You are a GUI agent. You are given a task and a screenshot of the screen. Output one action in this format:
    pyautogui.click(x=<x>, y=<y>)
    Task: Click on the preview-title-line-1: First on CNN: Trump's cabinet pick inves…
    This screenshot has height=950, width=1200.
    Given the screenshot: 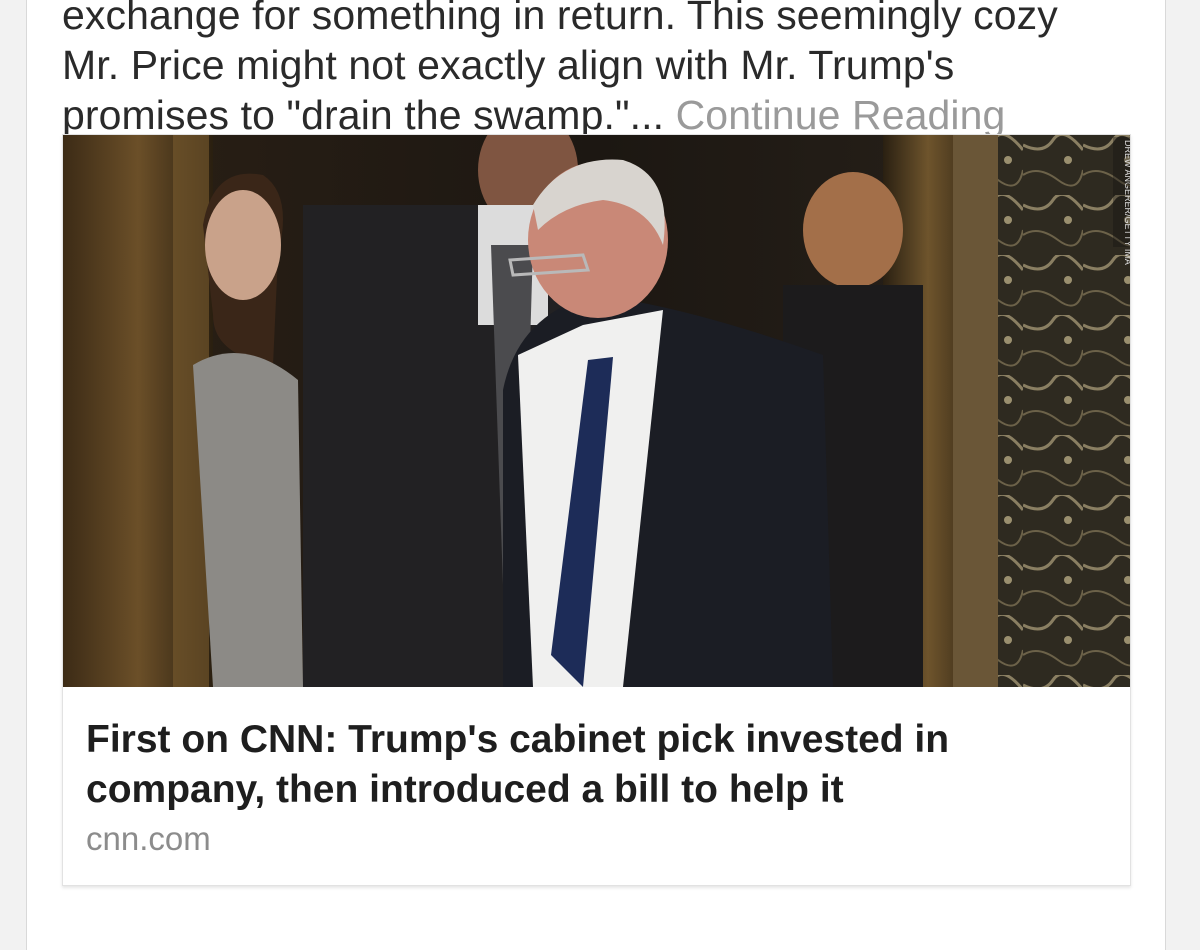 What is the action you would take?
    pyautogui.click(x=518, y=739)
    